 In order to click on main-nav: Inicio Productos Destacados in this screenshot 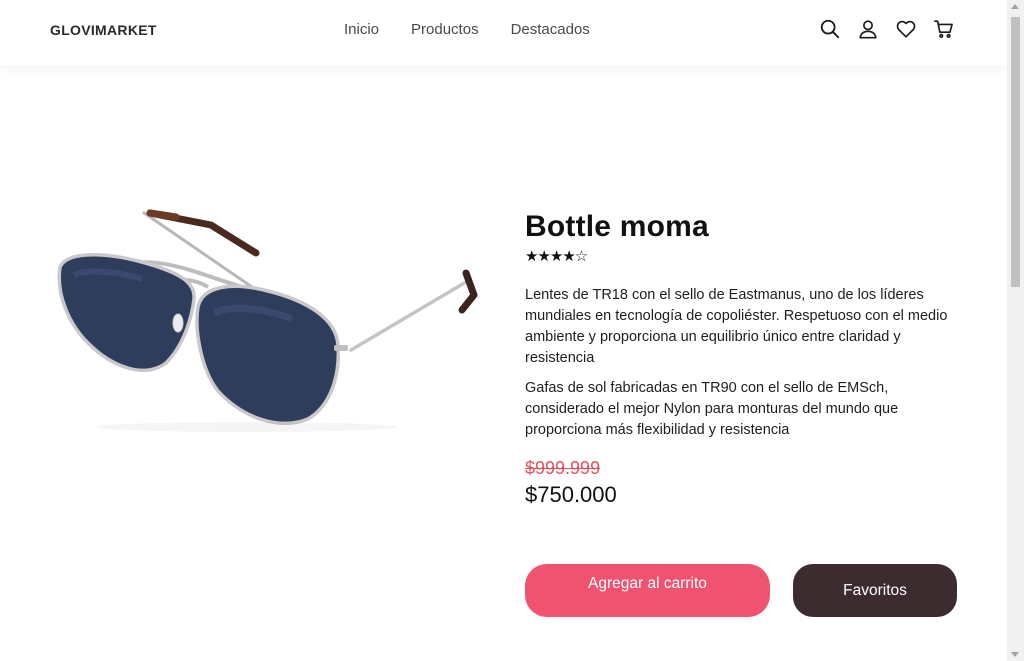, I will do `click(467, 29)`.